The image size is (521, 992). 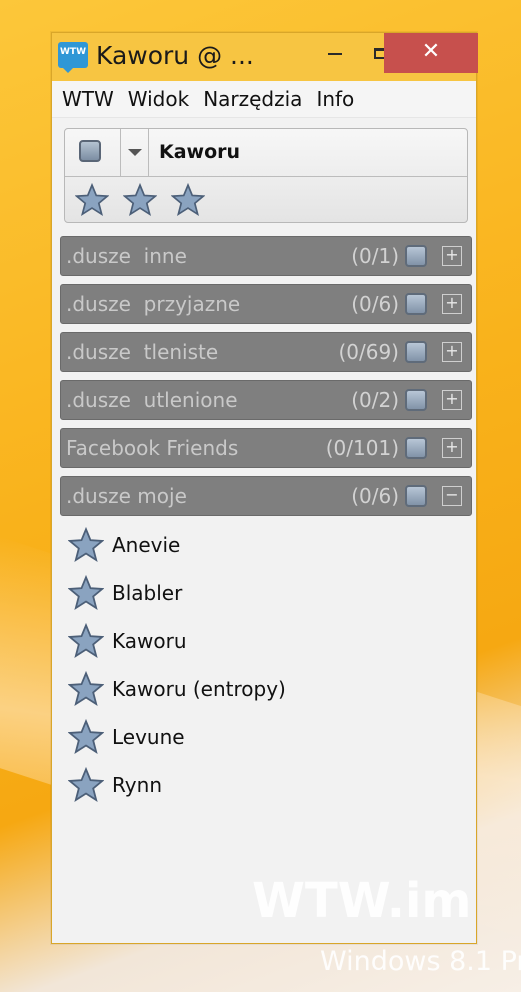 What do you see at coordinates (252, 99) in the screenshot?
I see `menu-narzedzia: Narzędzia` at bounding box center [252, 99].